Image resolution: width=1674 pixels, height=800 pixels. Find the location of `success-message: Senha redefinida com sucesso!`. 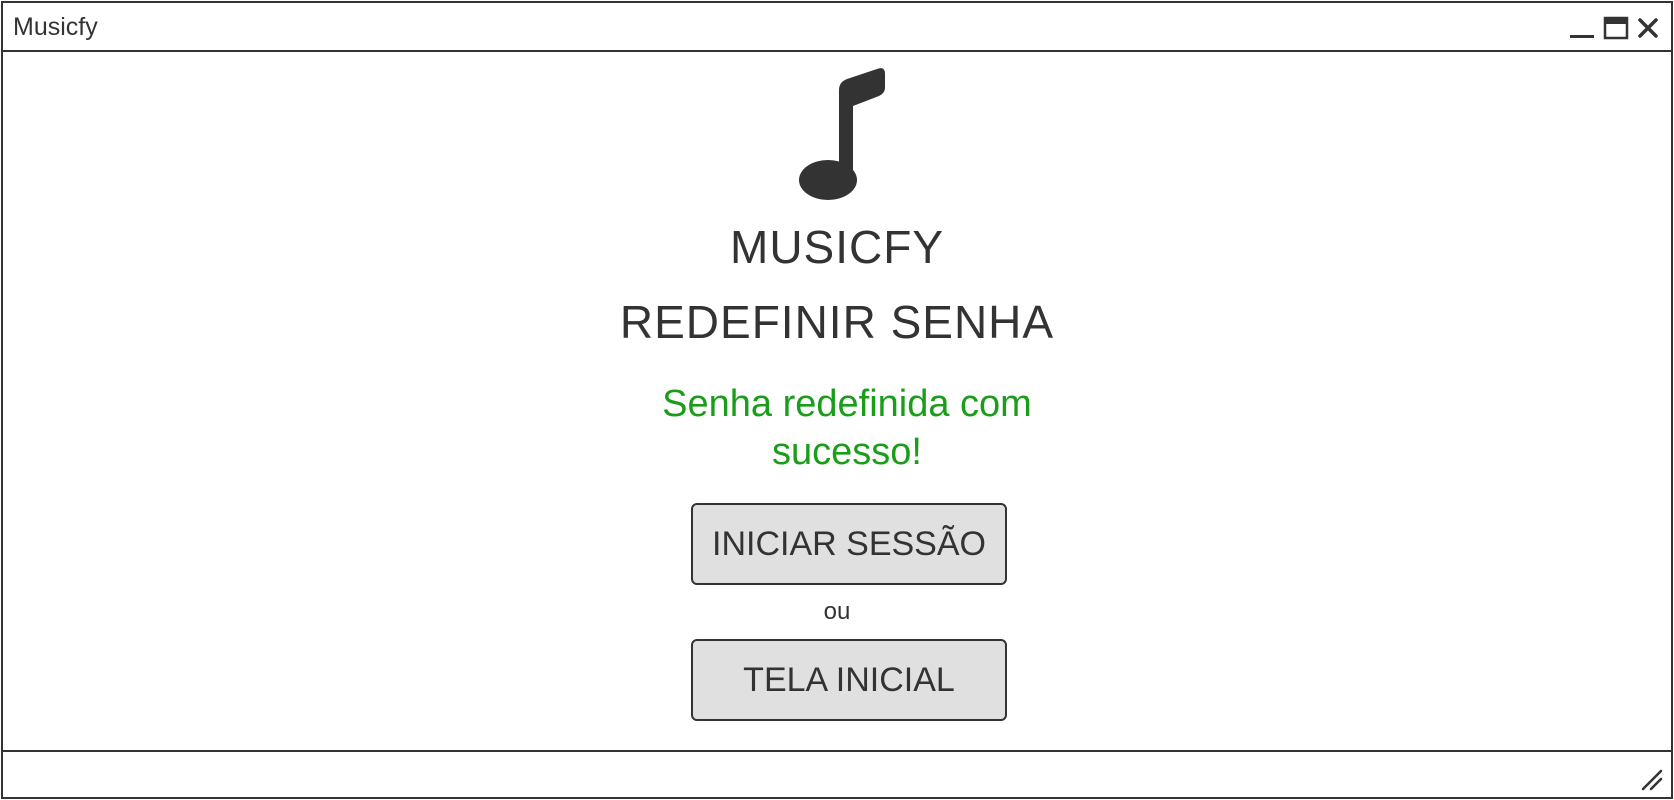

success-message: Senha redefinida com sucesso! is located at coordinates (847, 428).